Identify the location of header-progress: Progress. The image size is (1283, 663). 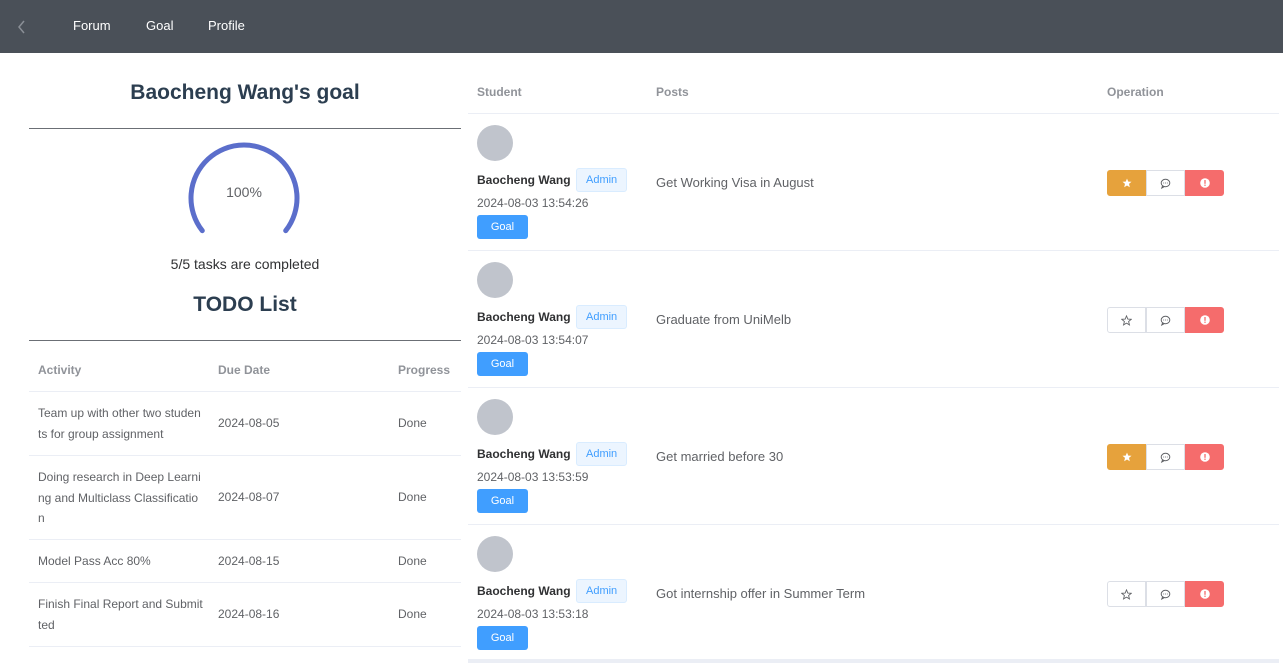
(424, 370).